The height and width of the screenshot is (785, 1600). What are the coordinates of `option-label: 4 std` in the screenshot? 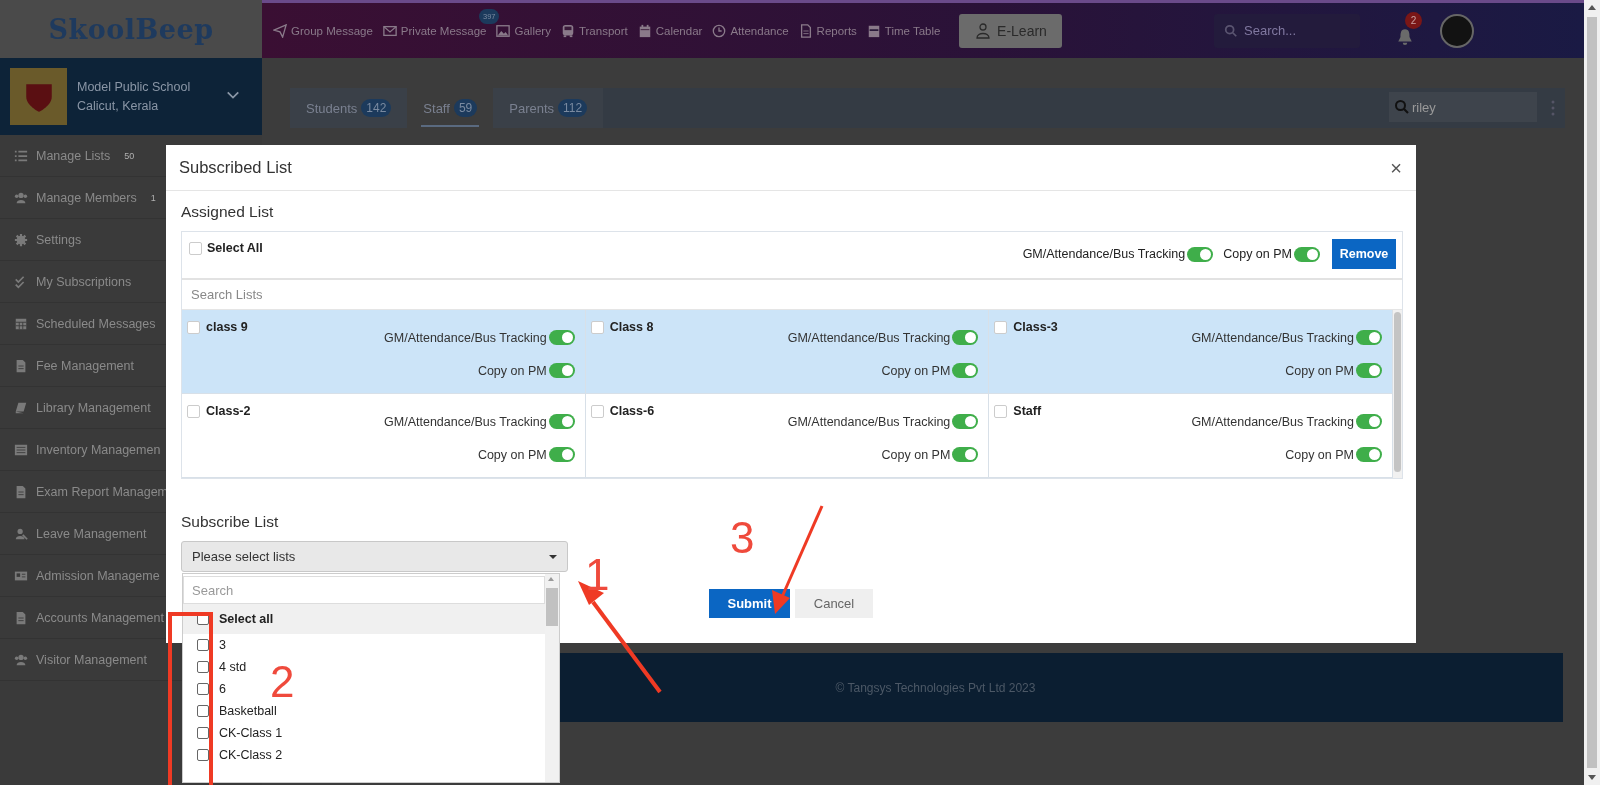 It's located at (233, 667).